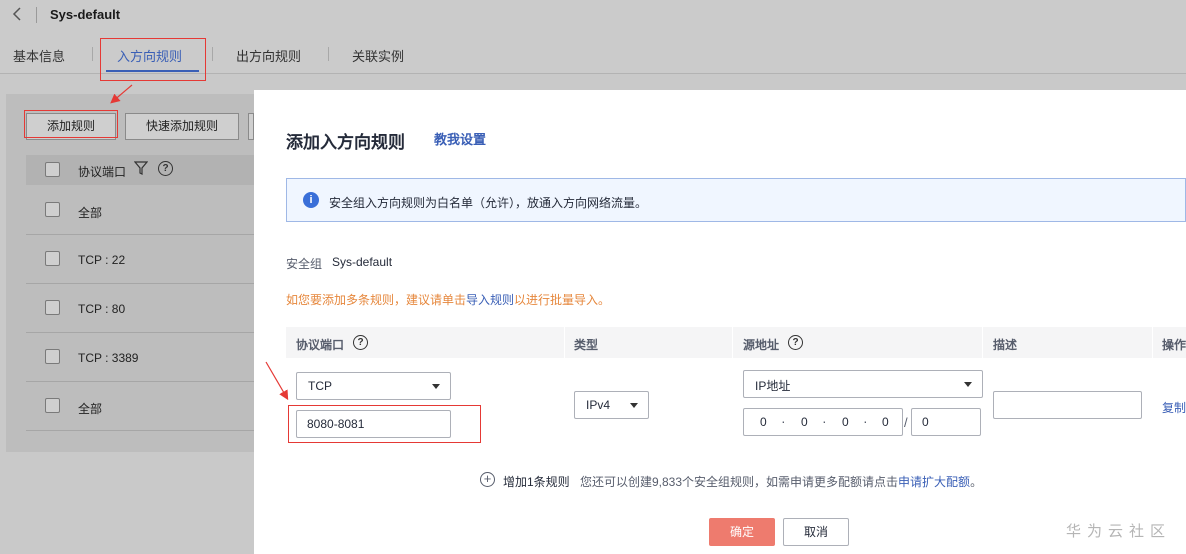 The width and height of the screenshot is (1186, 554). What do you see at coordinates (102, 309) in the screenshot?
I see `row-label: TCP : 80` at bounding box center [102, 309].